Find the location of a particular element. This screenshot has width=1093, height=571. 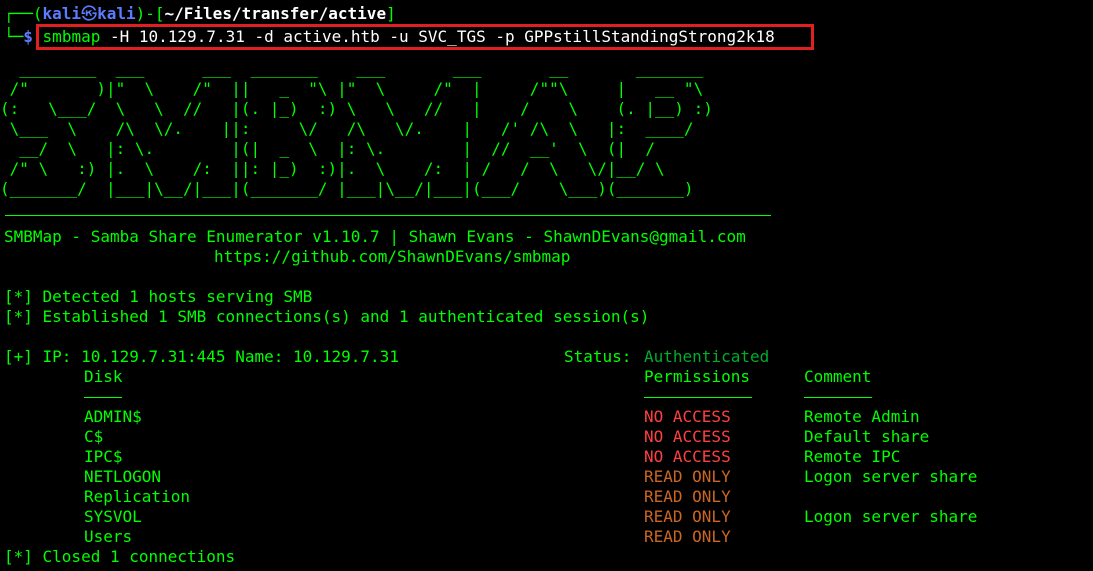

message-closed: [*] Closed 1 connections is located at coordinates (120, 556).